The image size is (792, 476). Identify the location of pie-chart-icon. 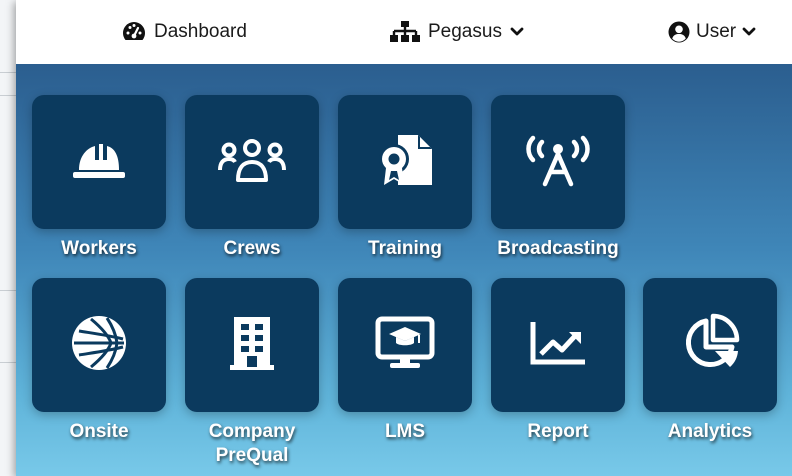
(710, 345).